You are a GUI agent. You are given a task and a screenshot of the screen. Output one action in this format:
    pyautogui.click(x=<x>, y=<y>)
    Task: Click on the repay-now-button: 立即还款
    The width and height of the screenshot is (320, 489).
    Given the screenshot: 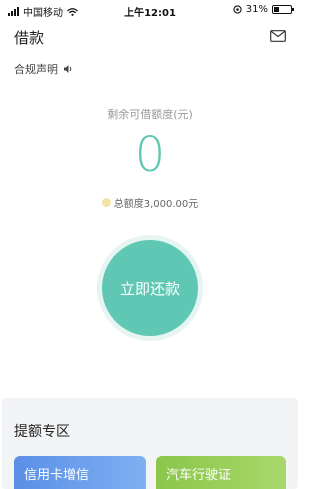 What is the action you would take?
    pyautogui.click(x=150, y=288)
    